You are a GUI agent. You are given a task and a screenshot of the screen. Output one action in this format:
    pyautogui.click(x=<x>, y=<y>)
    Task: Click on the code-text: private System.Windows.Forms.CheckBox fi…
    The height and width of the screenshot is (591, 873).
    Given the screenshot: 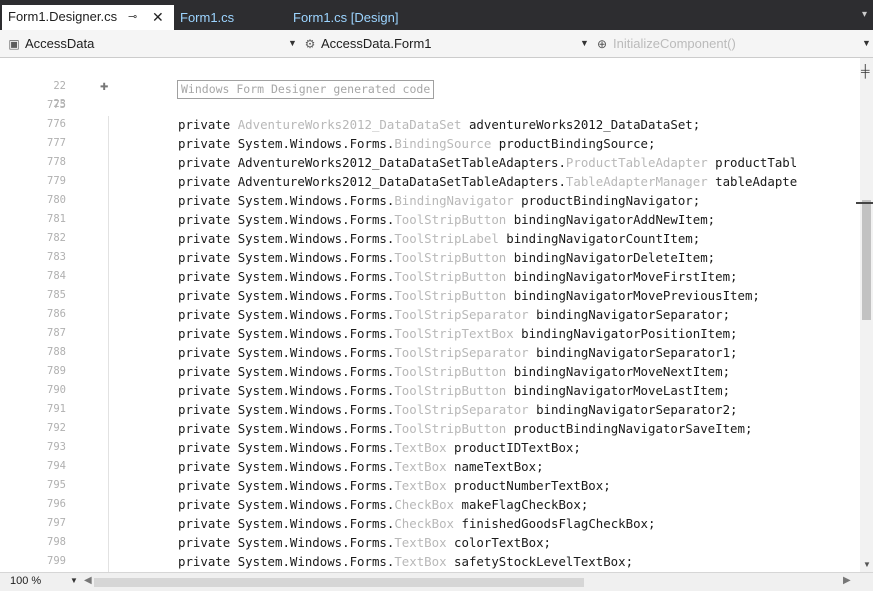 What is the action you would take?
    pyautogui.click(x=416, y=523)
    